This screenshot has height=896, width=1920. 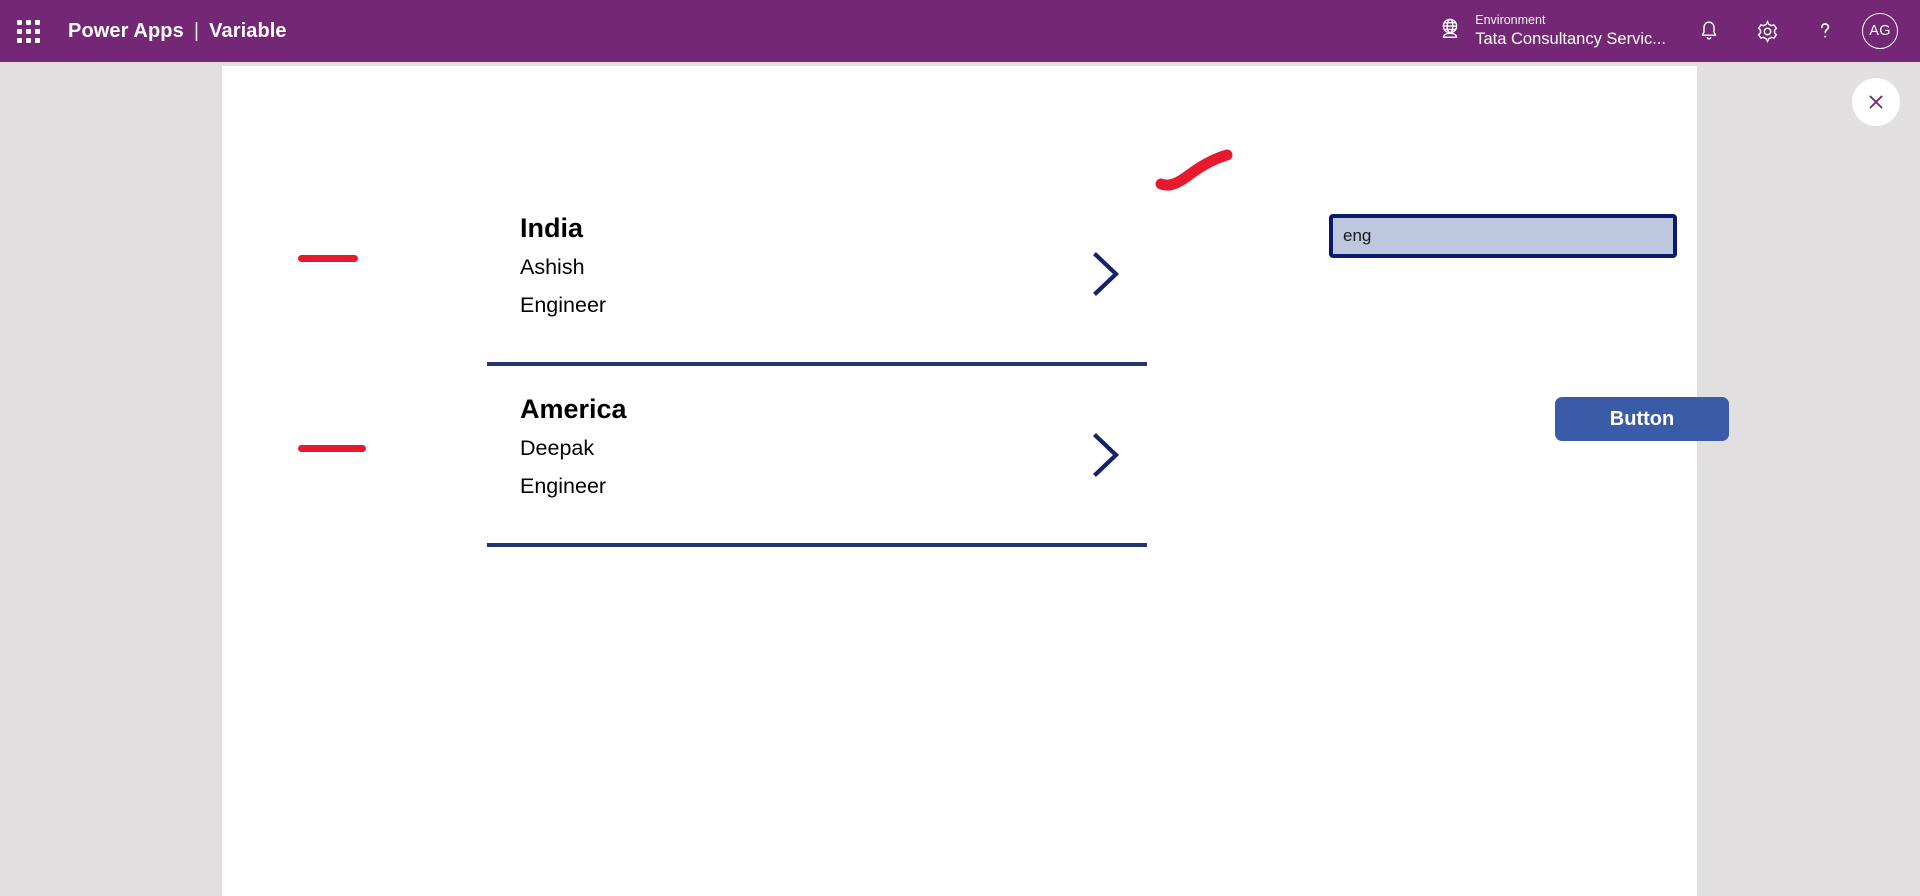 What do you see at coordinates (1876, 102) in the screenshot?
I see `close-app-button` at bounding box center [1876, 102].